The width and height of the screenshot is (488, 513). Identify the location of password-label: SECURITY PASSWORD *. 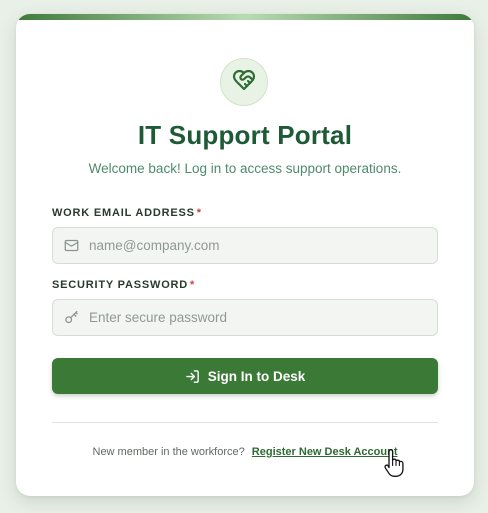
(123, 285).